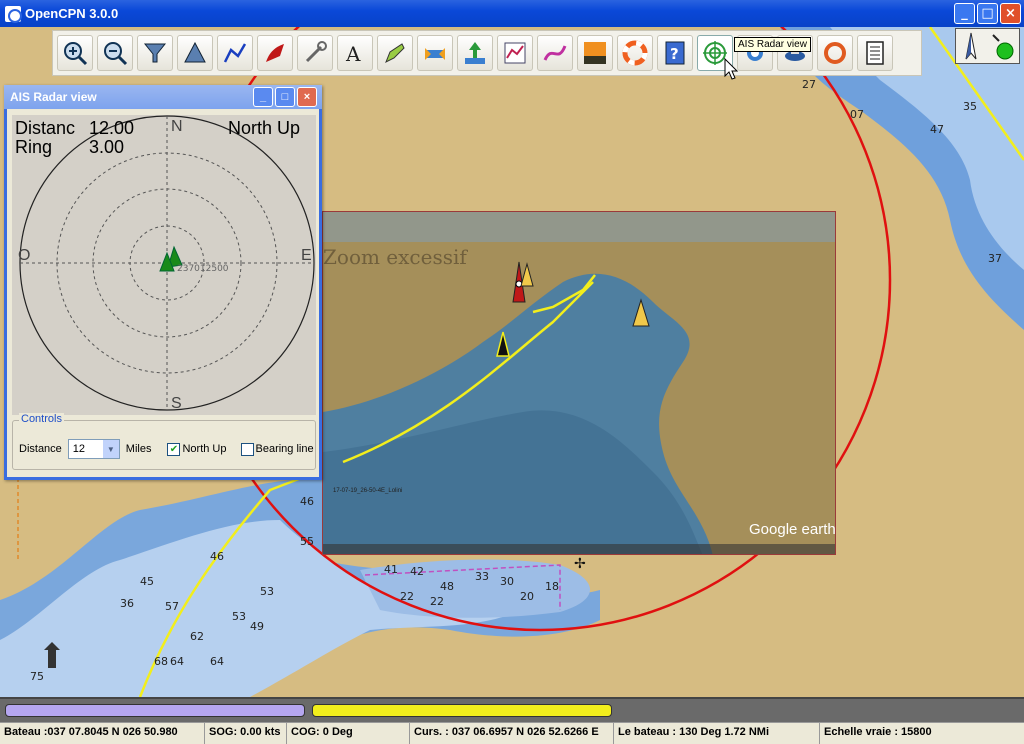 Image resolution: width=1024 pixels, height=744 pixels. Describe the element at coordinates (161, 661) in the screenshot. I see `svg-text: 68` at that location.